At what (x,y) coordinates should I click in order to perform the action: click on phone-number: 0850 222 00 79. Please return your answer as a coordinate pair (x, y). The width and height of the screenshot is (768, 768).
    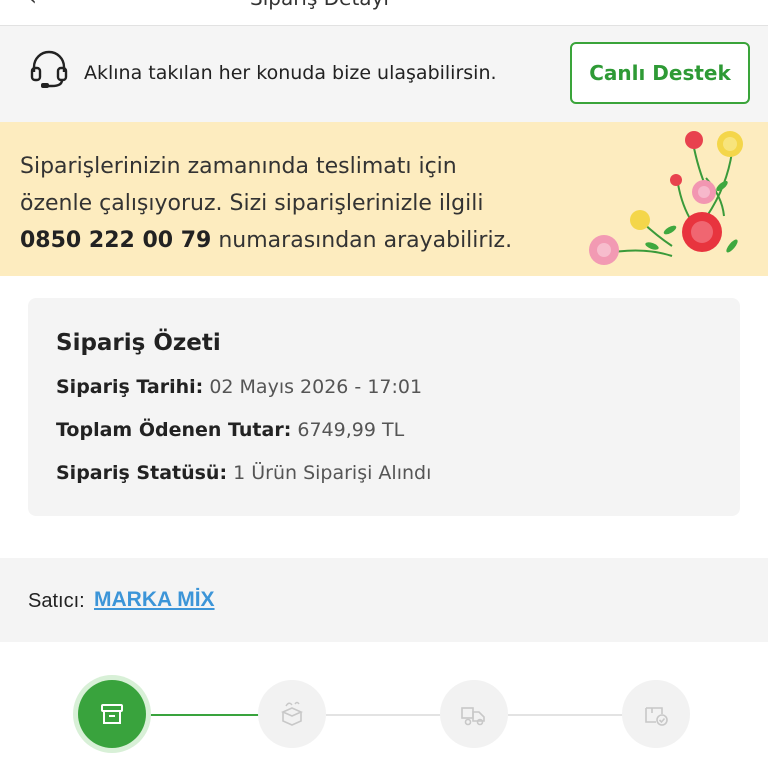
    Looking at the image, I should click on (116, 240).